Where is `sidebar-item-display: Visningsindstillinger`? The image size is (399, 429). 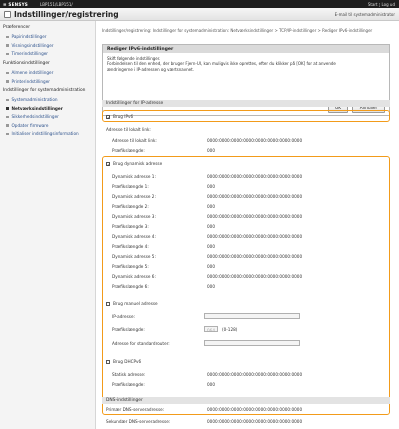
sidebar-item-display: Visningsindstillinger is located at coordinates (30, 45).